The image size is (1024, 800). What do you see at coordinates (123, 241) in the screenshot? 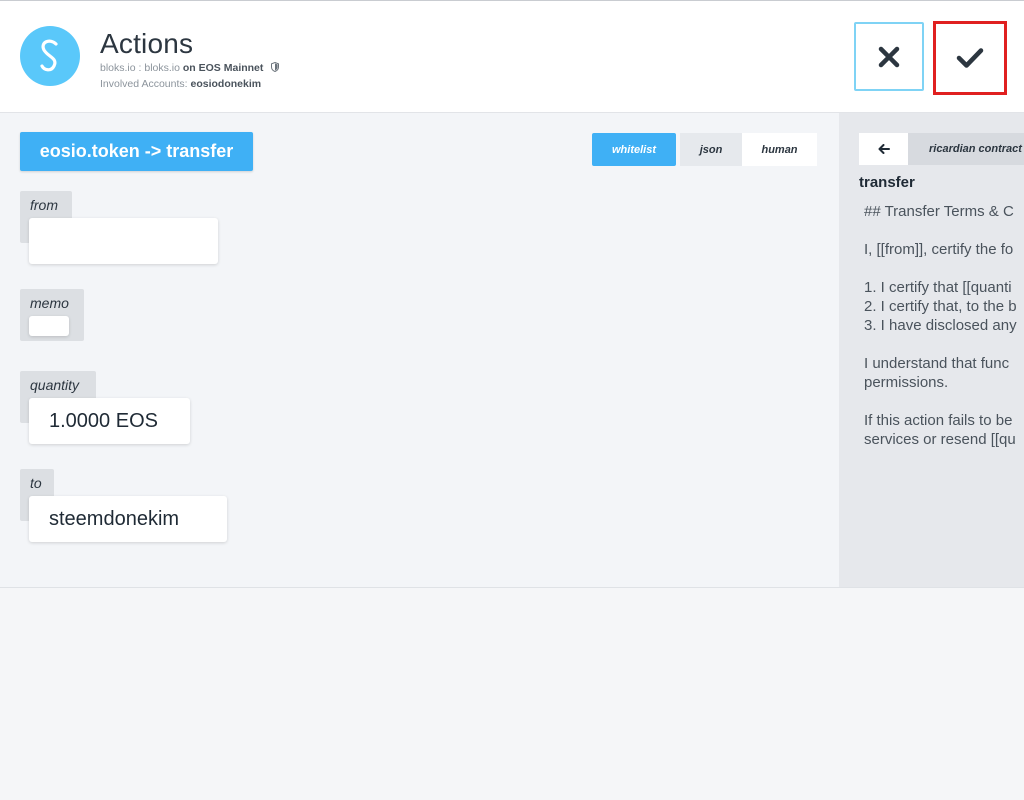
I see `from-field` at bounding box center [123, 241].